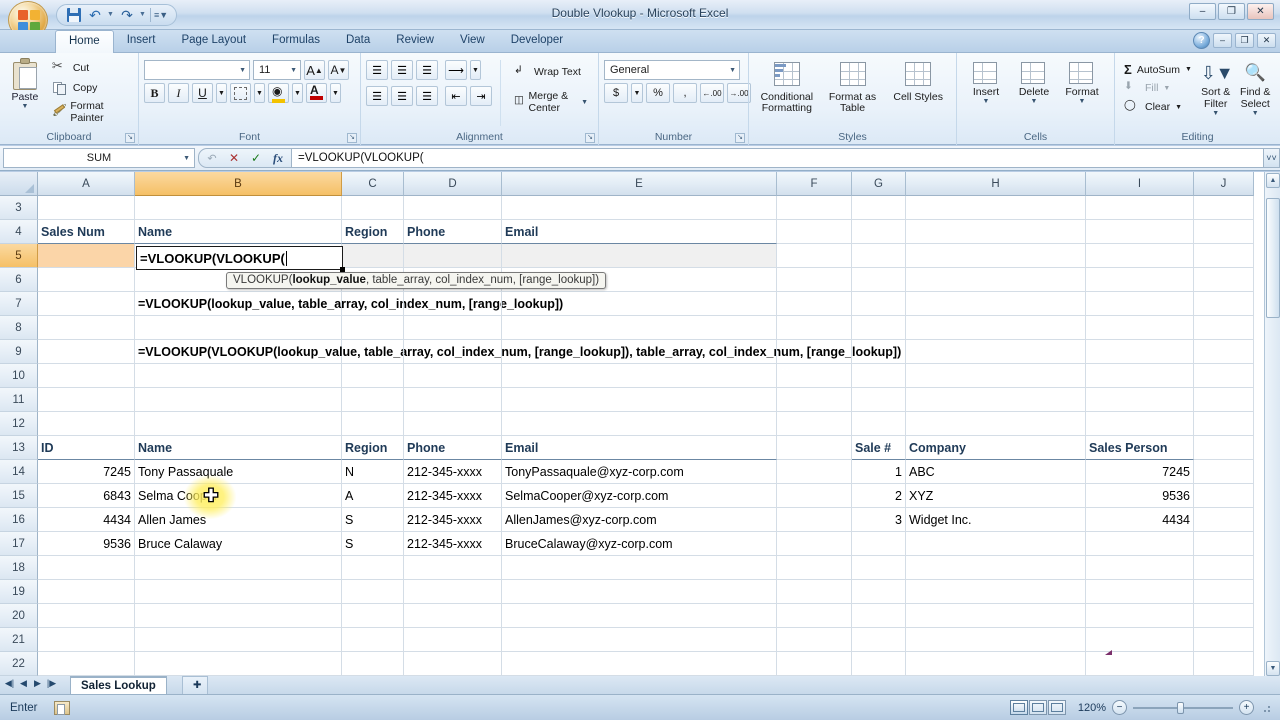  Describe the element at coordinates (1140, 184) in the screenshot. I see `column-header-I: I` at that location.